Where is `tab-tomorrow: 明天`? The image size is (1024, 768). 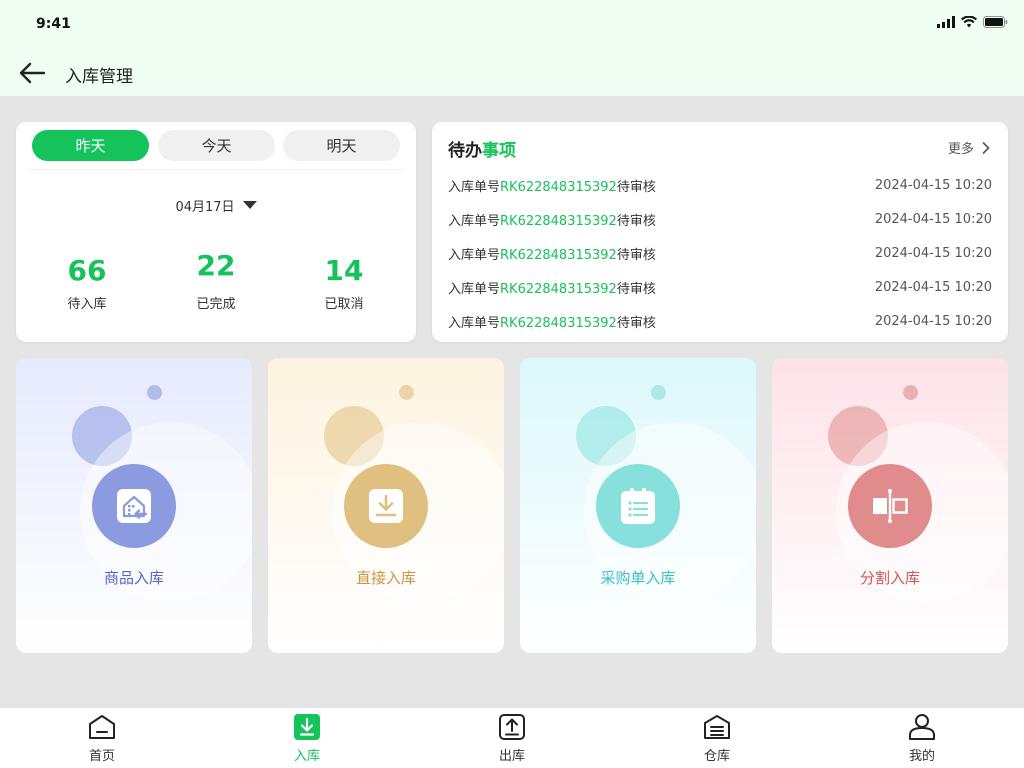
tab-tomorrow: 明天 is located at coordinates (341, 145).